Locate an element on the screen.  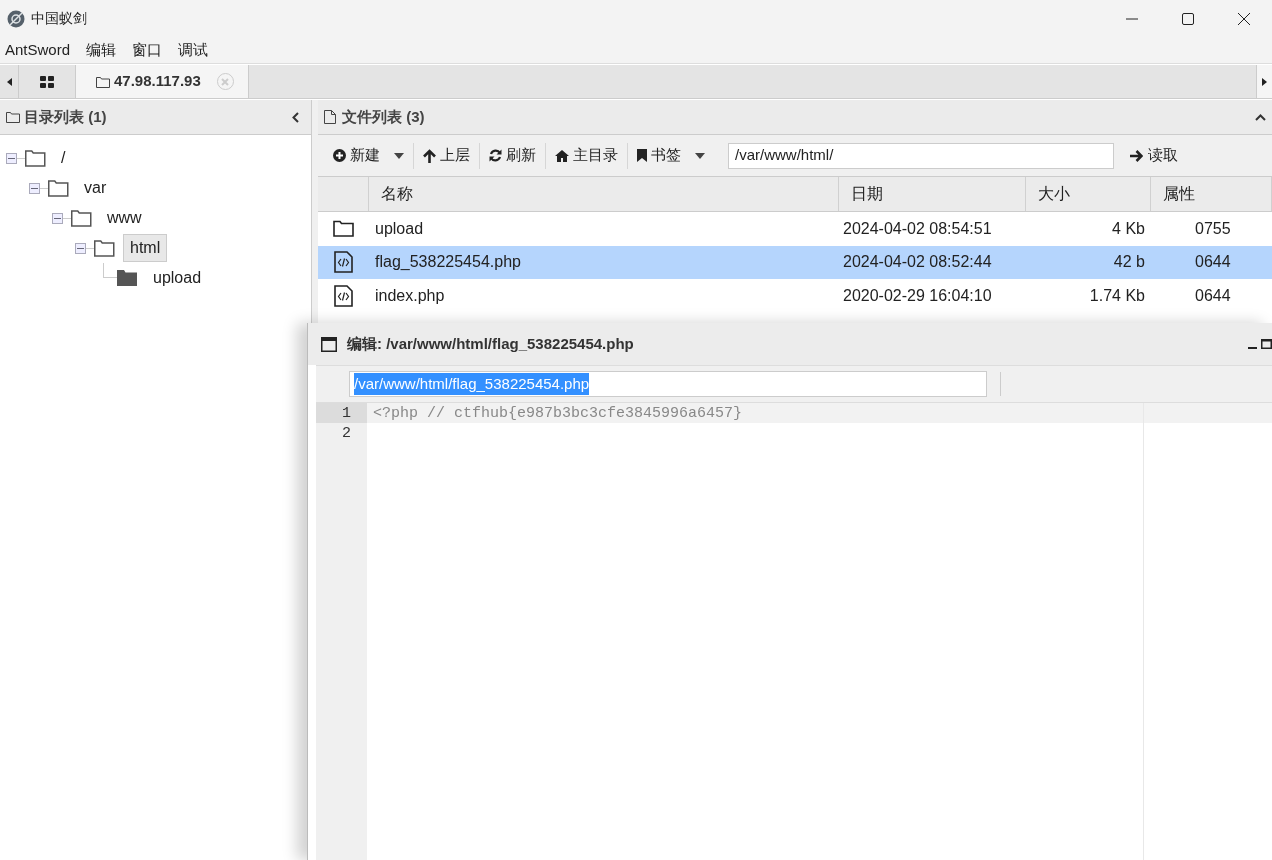
file-row: flag_538225454.php 2024-04-02 08:52:44 42 b 0644 is located at coordinates (795, 262).